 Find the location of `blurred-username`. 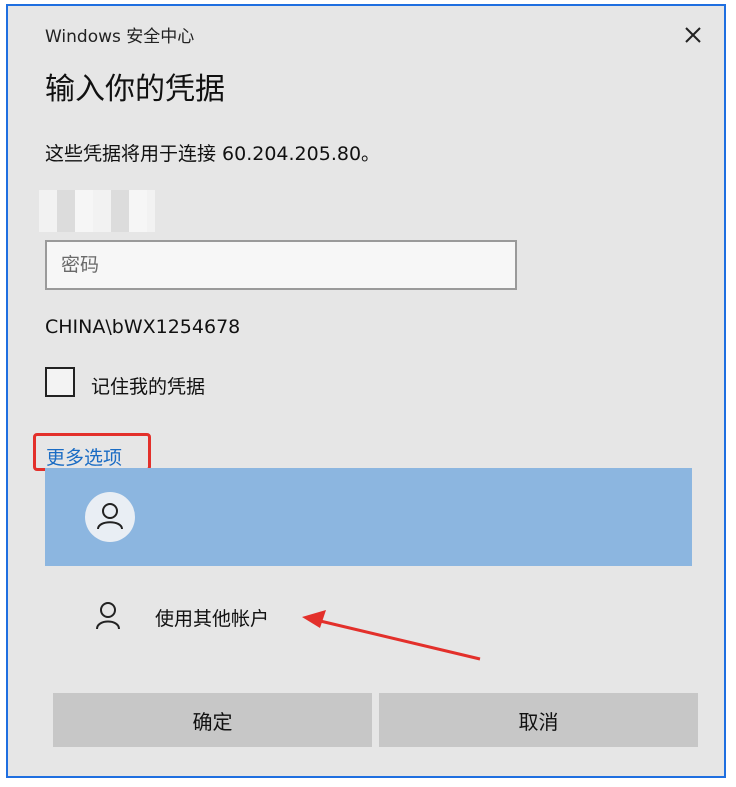

blurred-username is located at coordinates (97, 211).